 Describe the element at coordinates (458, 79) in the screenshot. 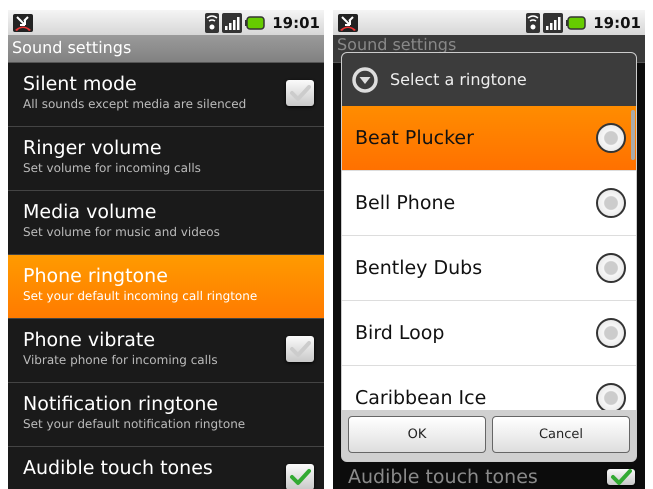

I see `dialog-title: Select a ringtone` at that location.